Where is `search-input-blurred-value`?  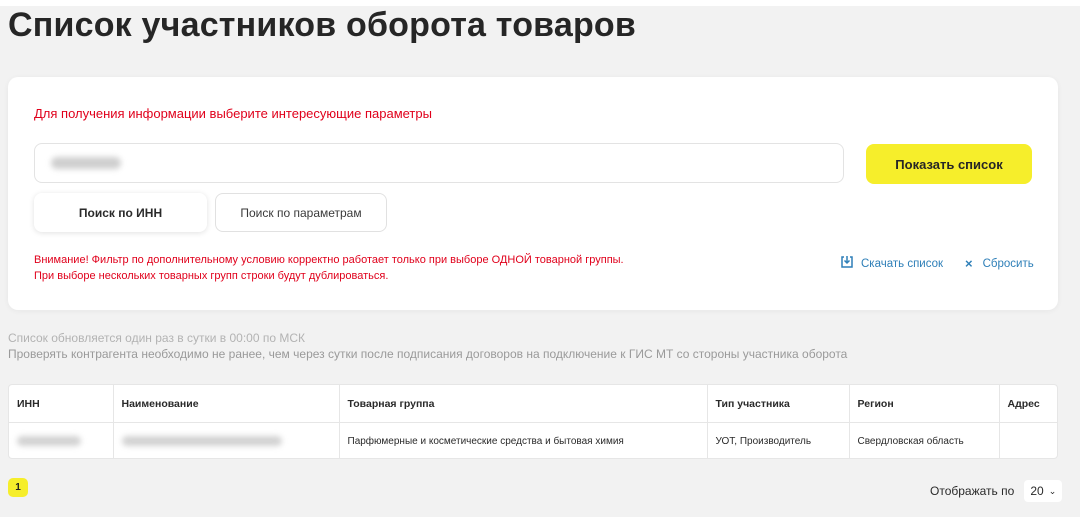
search-input-blurred-value is located at coordinates (86, 163).